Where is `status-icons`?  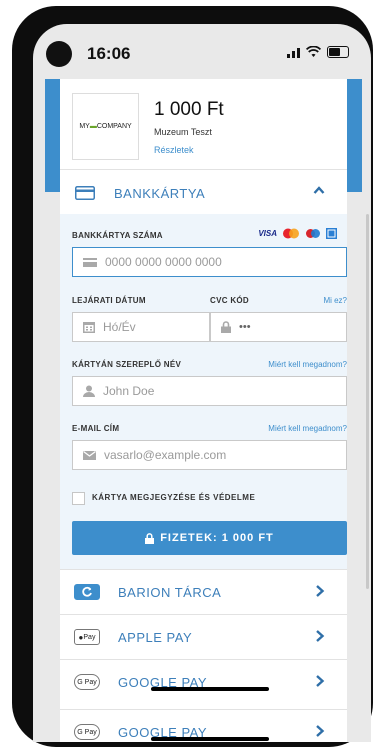
status-icons is located at coordinates (318, 52).